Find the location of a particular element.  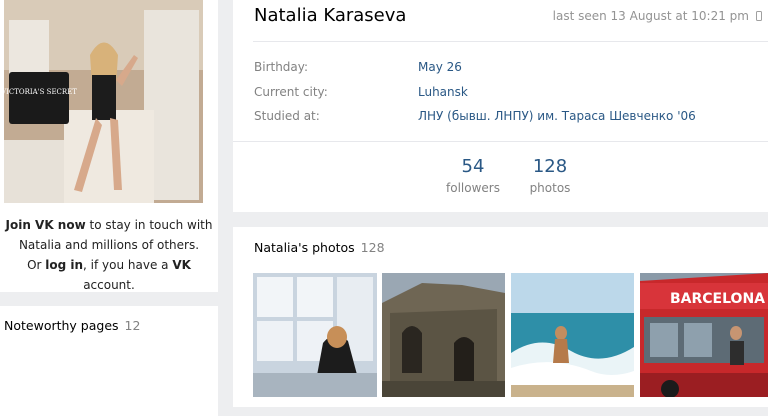

join-text-3b: , if you have a is located at coordinates (128, 265).